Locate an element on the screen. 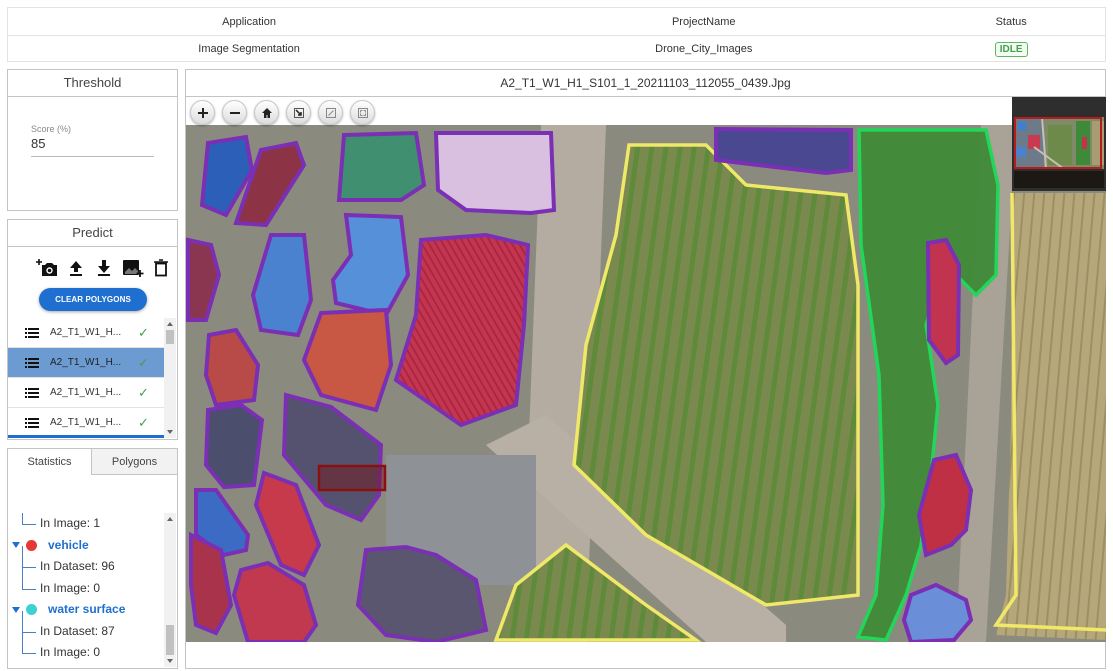 This screenshot has width=1113, height=671. score-input: 85 is located at coordinates (38, 143).